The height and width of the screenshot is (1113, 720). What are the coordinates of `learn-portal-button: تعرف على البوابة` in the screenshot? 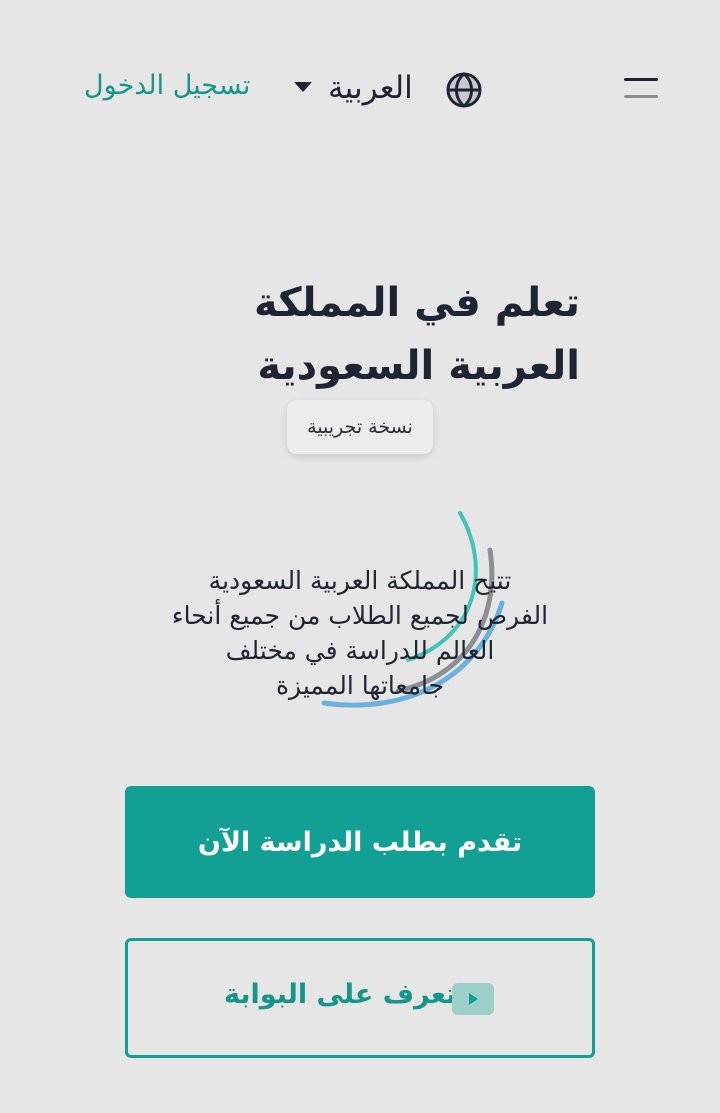 It's located at (360, 998).